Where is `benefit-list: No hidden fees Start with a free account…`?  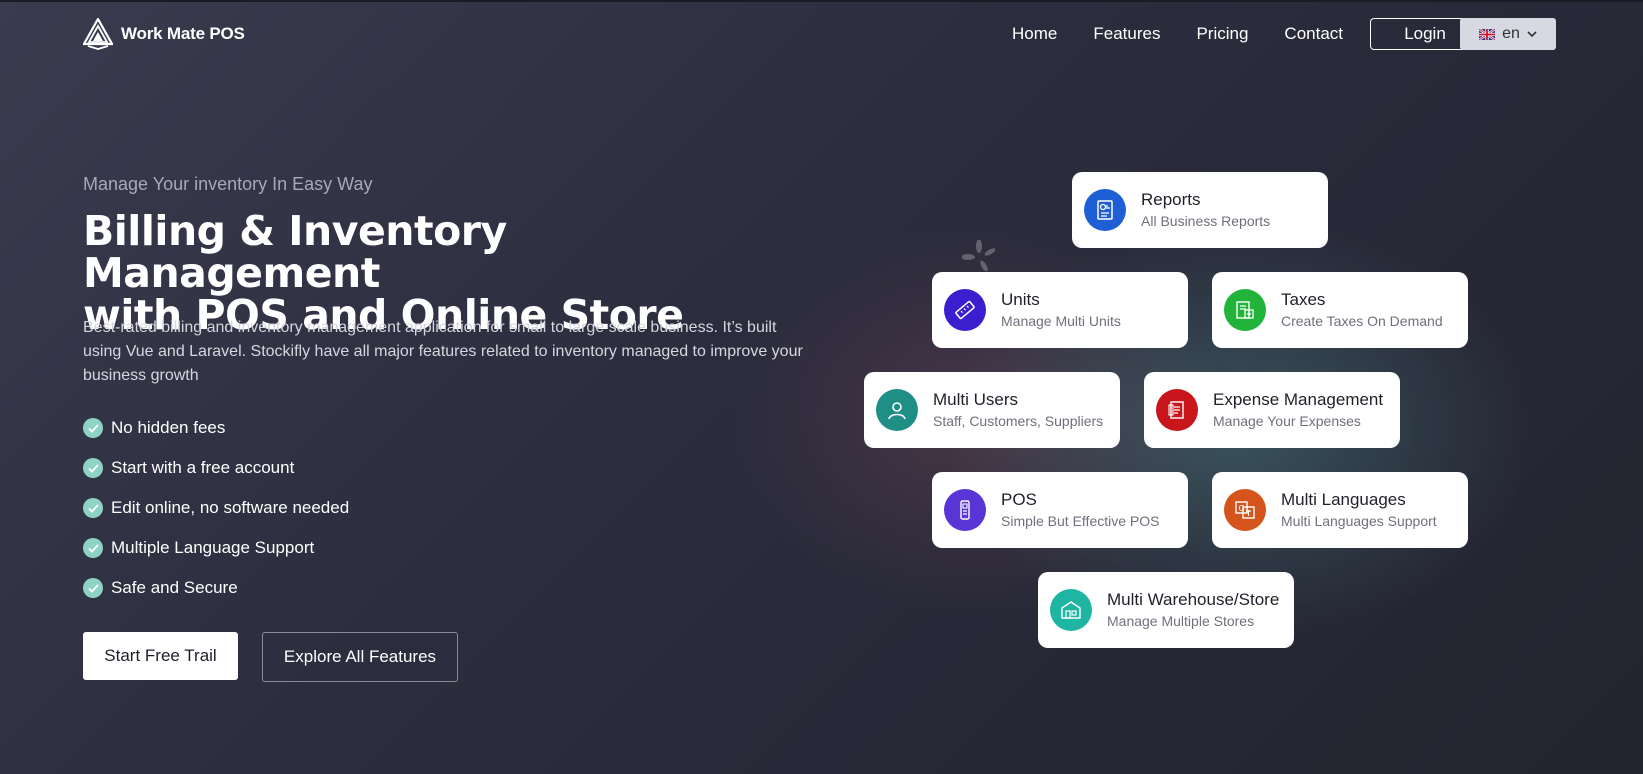
benefit-list: No hidden fees Start with a free account… is located at coordinates (216, 508).